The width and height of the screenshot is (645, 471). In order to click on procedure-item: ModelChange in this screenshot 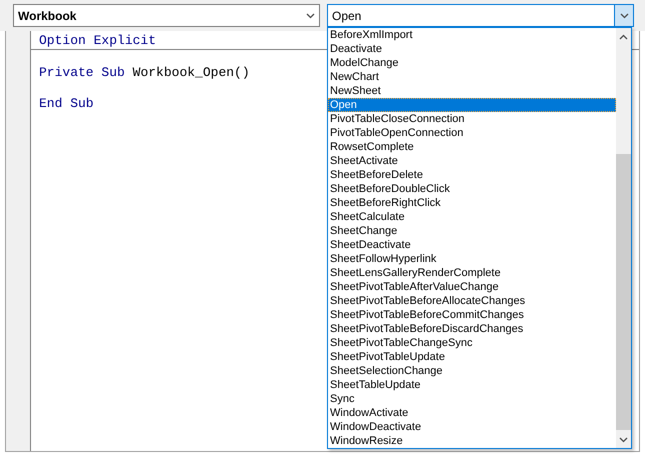, I will do `click(472, 63)`.